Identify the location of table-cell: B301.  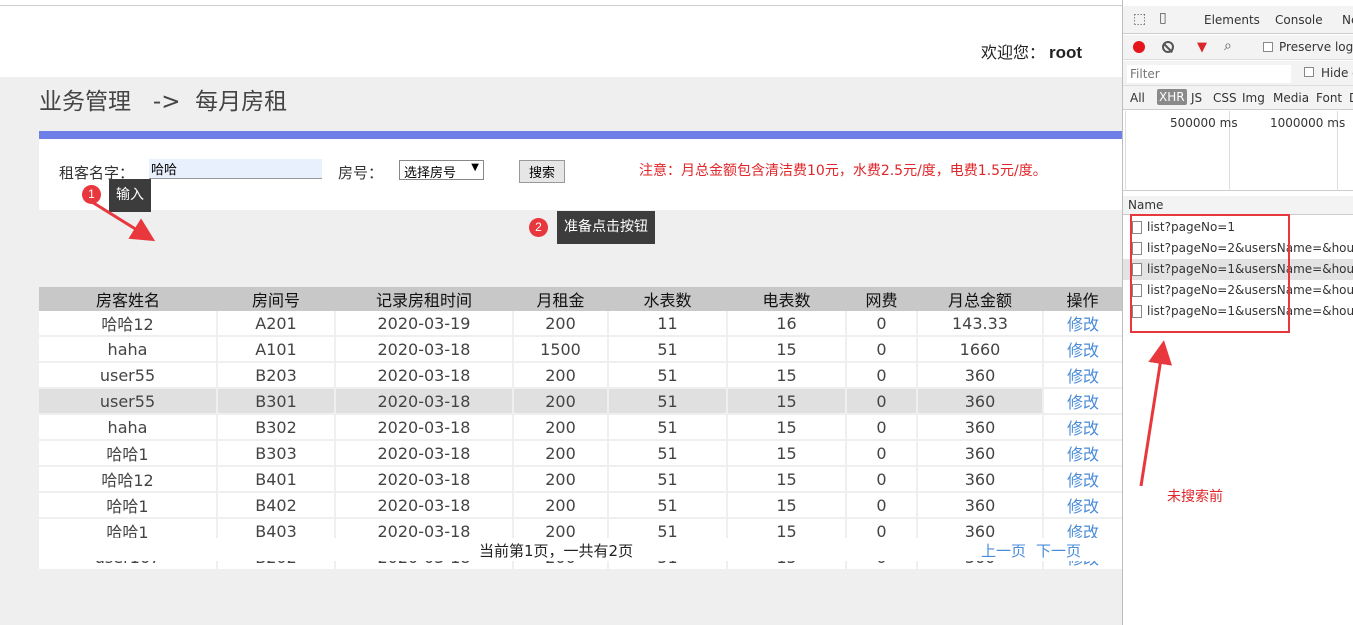
(276, 401).